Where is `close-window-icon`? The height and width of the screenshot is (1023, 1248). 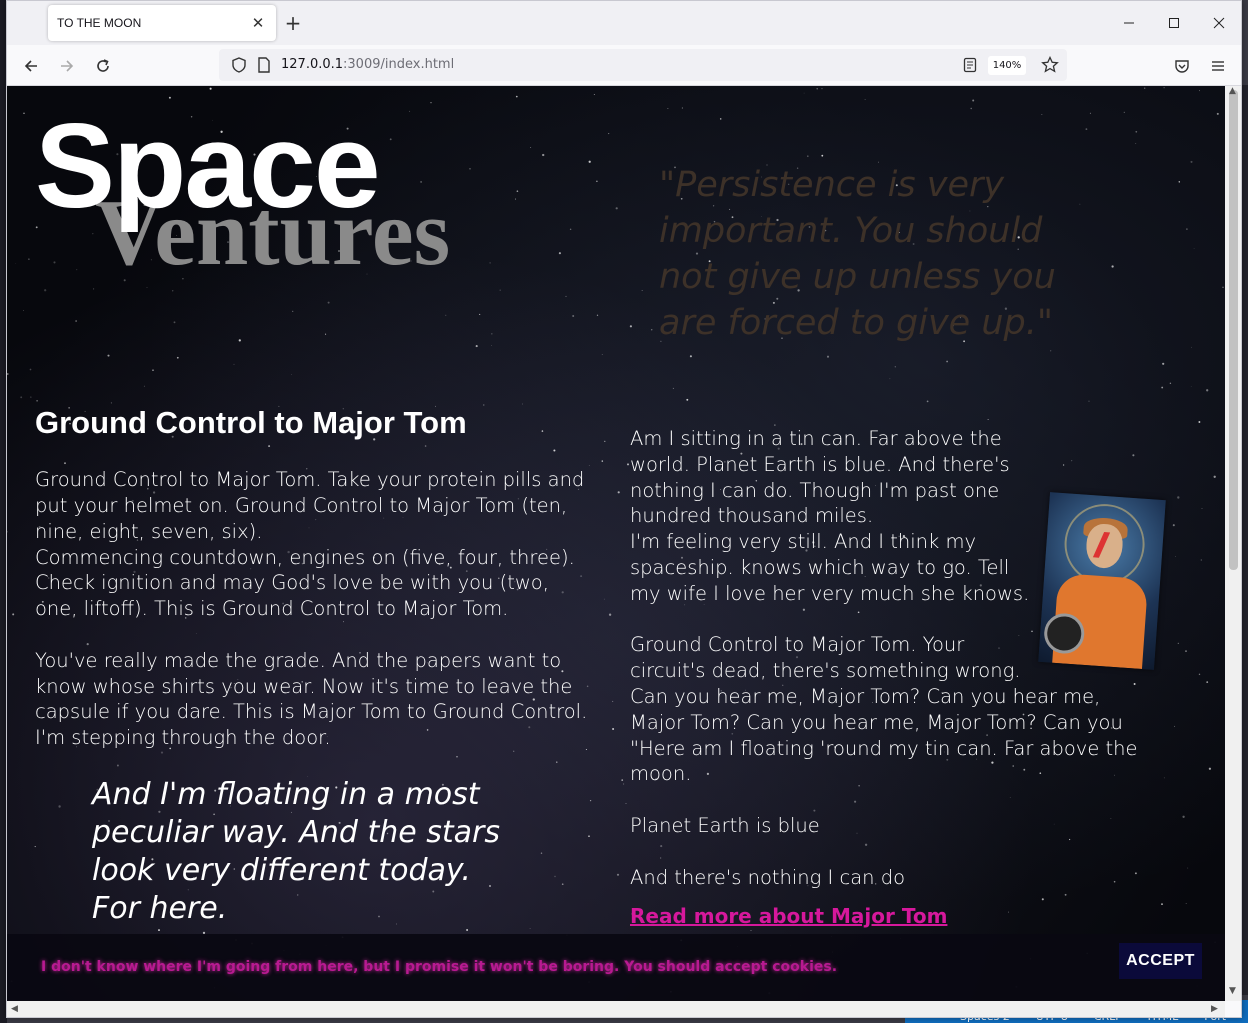 close-window-icon is located at coordinates (1219, 23).